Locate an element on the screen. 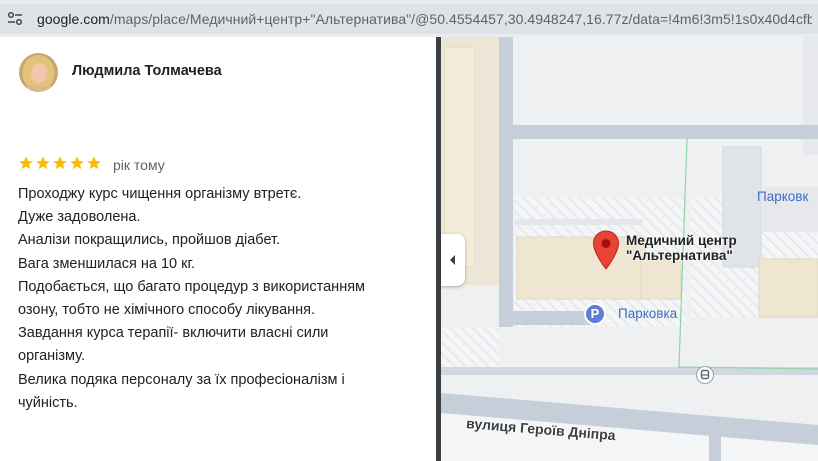 Image resolution: width=818 pixels, height=461 pixels. review-author: Людмила Толмачева is located at coordinates (147, 71).